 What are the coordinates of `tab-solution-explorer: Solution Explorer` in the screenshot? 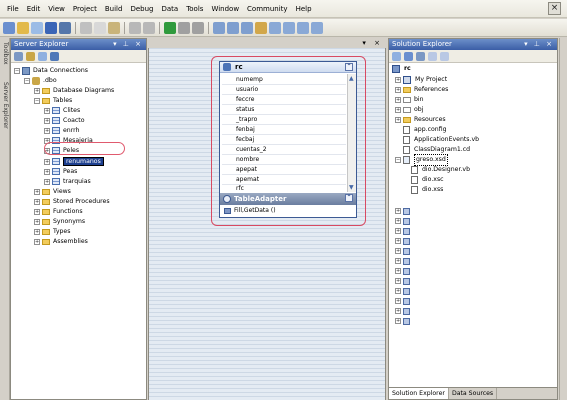 It's located at (419, 393).